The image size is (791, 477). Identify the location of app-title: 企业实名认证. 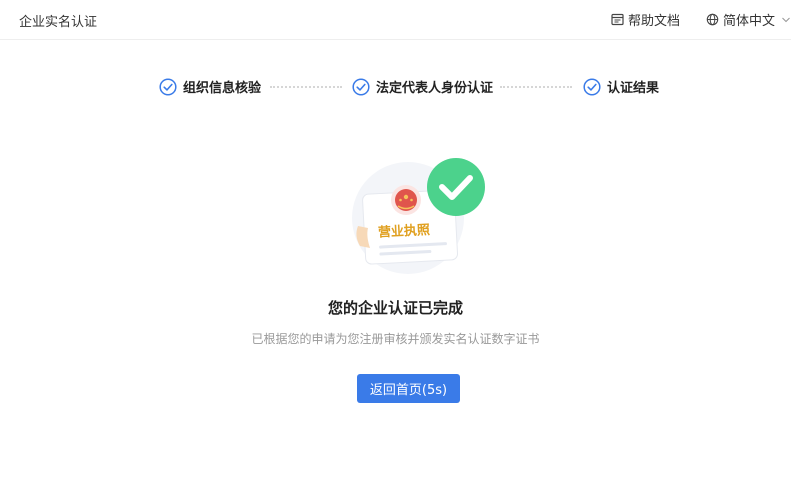
(58, 22).